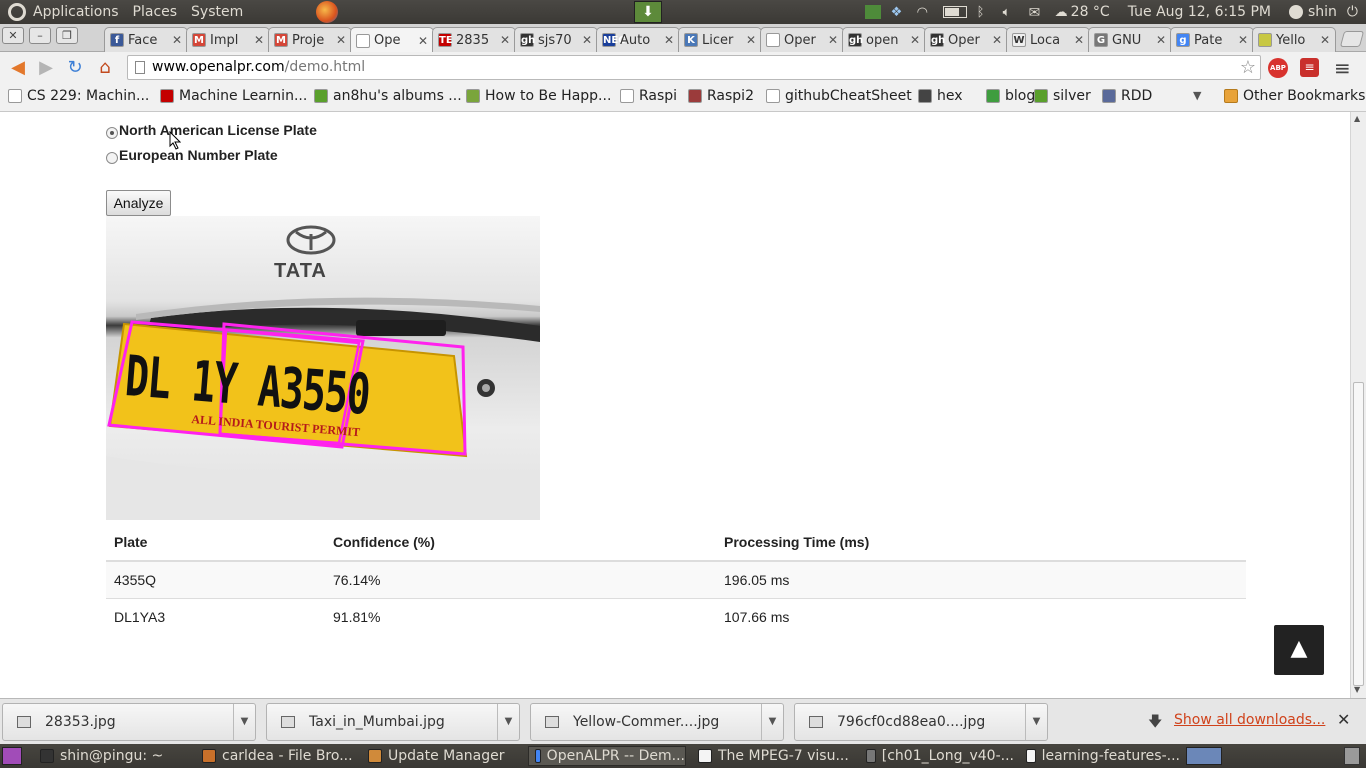 This screenshot has height=768, width=1366. What do you see at coordinates (40, 35) in the screenshot?
I see `window-minimize-button: –` at bounding box center [40, 35].